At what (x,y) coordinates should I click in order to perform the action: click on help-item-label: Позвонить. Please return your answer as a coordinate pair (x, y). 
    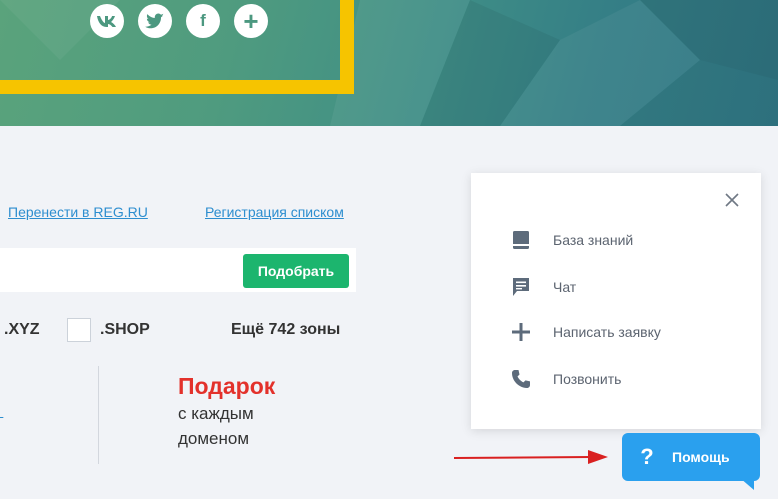
    Looking at the image, I should click on (587, 379).